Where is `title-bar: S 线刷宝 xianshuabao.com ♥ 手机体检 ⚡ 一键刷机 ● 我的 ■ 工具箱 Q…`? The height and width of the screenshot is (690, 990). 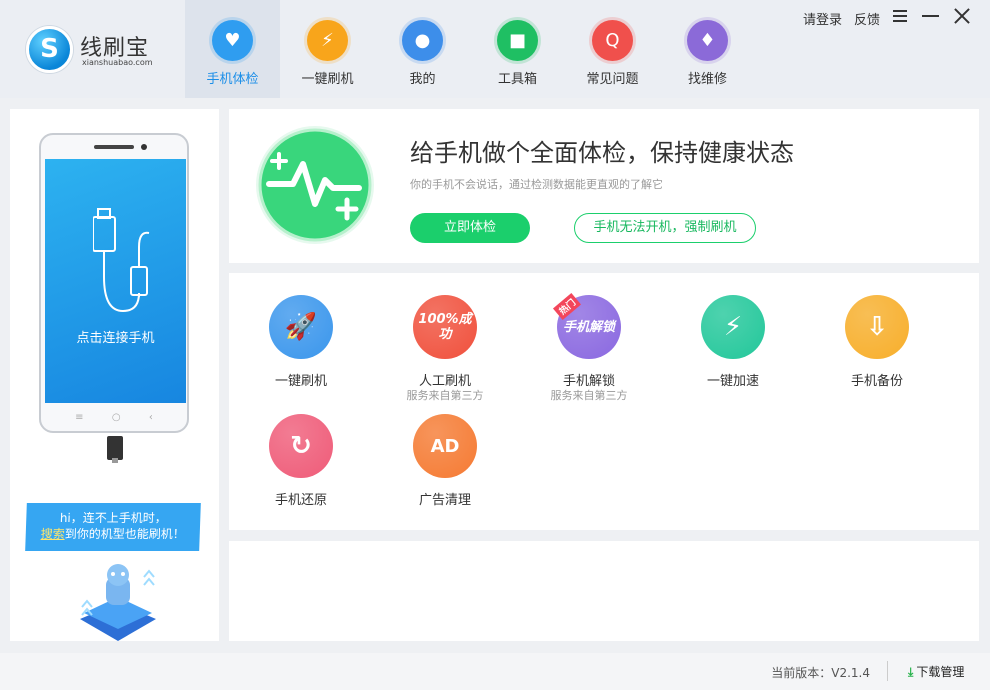
title-bar: S 线刷宝 xianshuabao.com ♥ 手机体检 ⚡ 一键刷机 ● 我的 ■ 工具箱 Q… is located at coordinates (495, 49).